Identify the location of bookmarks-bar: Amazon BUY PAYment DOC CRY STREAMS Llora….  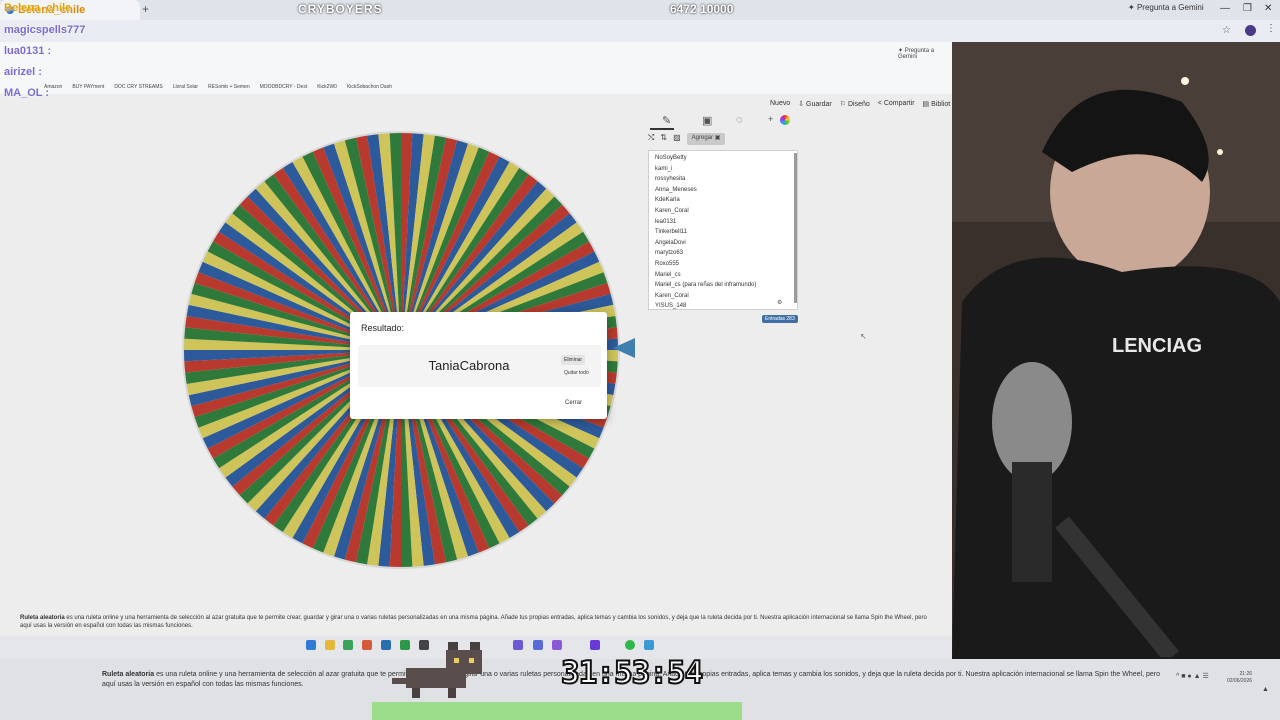
(476, 87).